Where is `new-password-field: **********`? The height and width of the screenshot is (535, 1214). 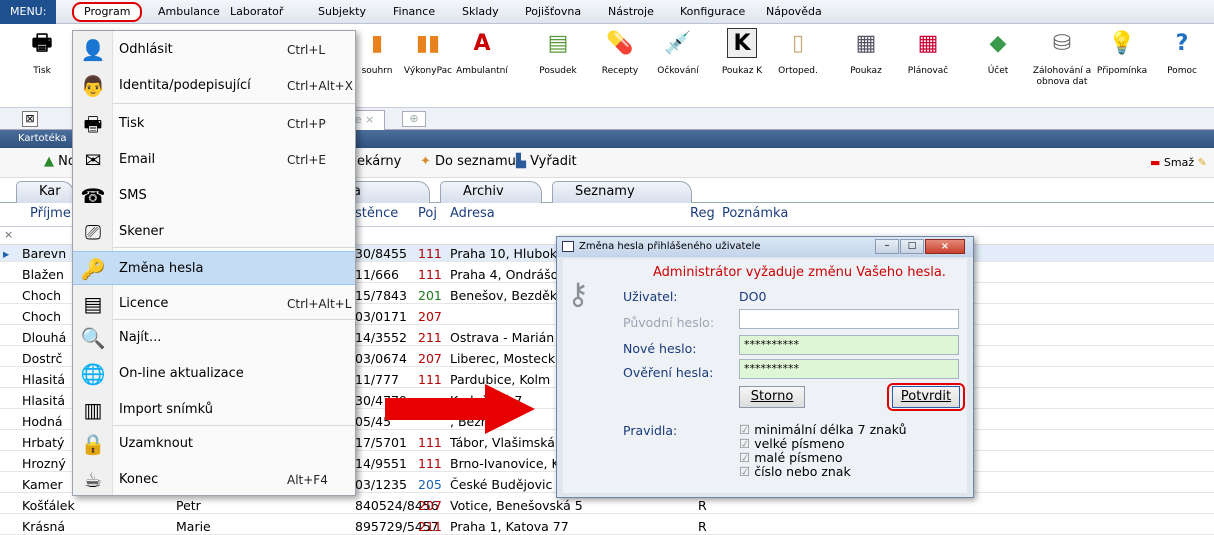
new-password-field: ********** is located at coordinates (849, 345).